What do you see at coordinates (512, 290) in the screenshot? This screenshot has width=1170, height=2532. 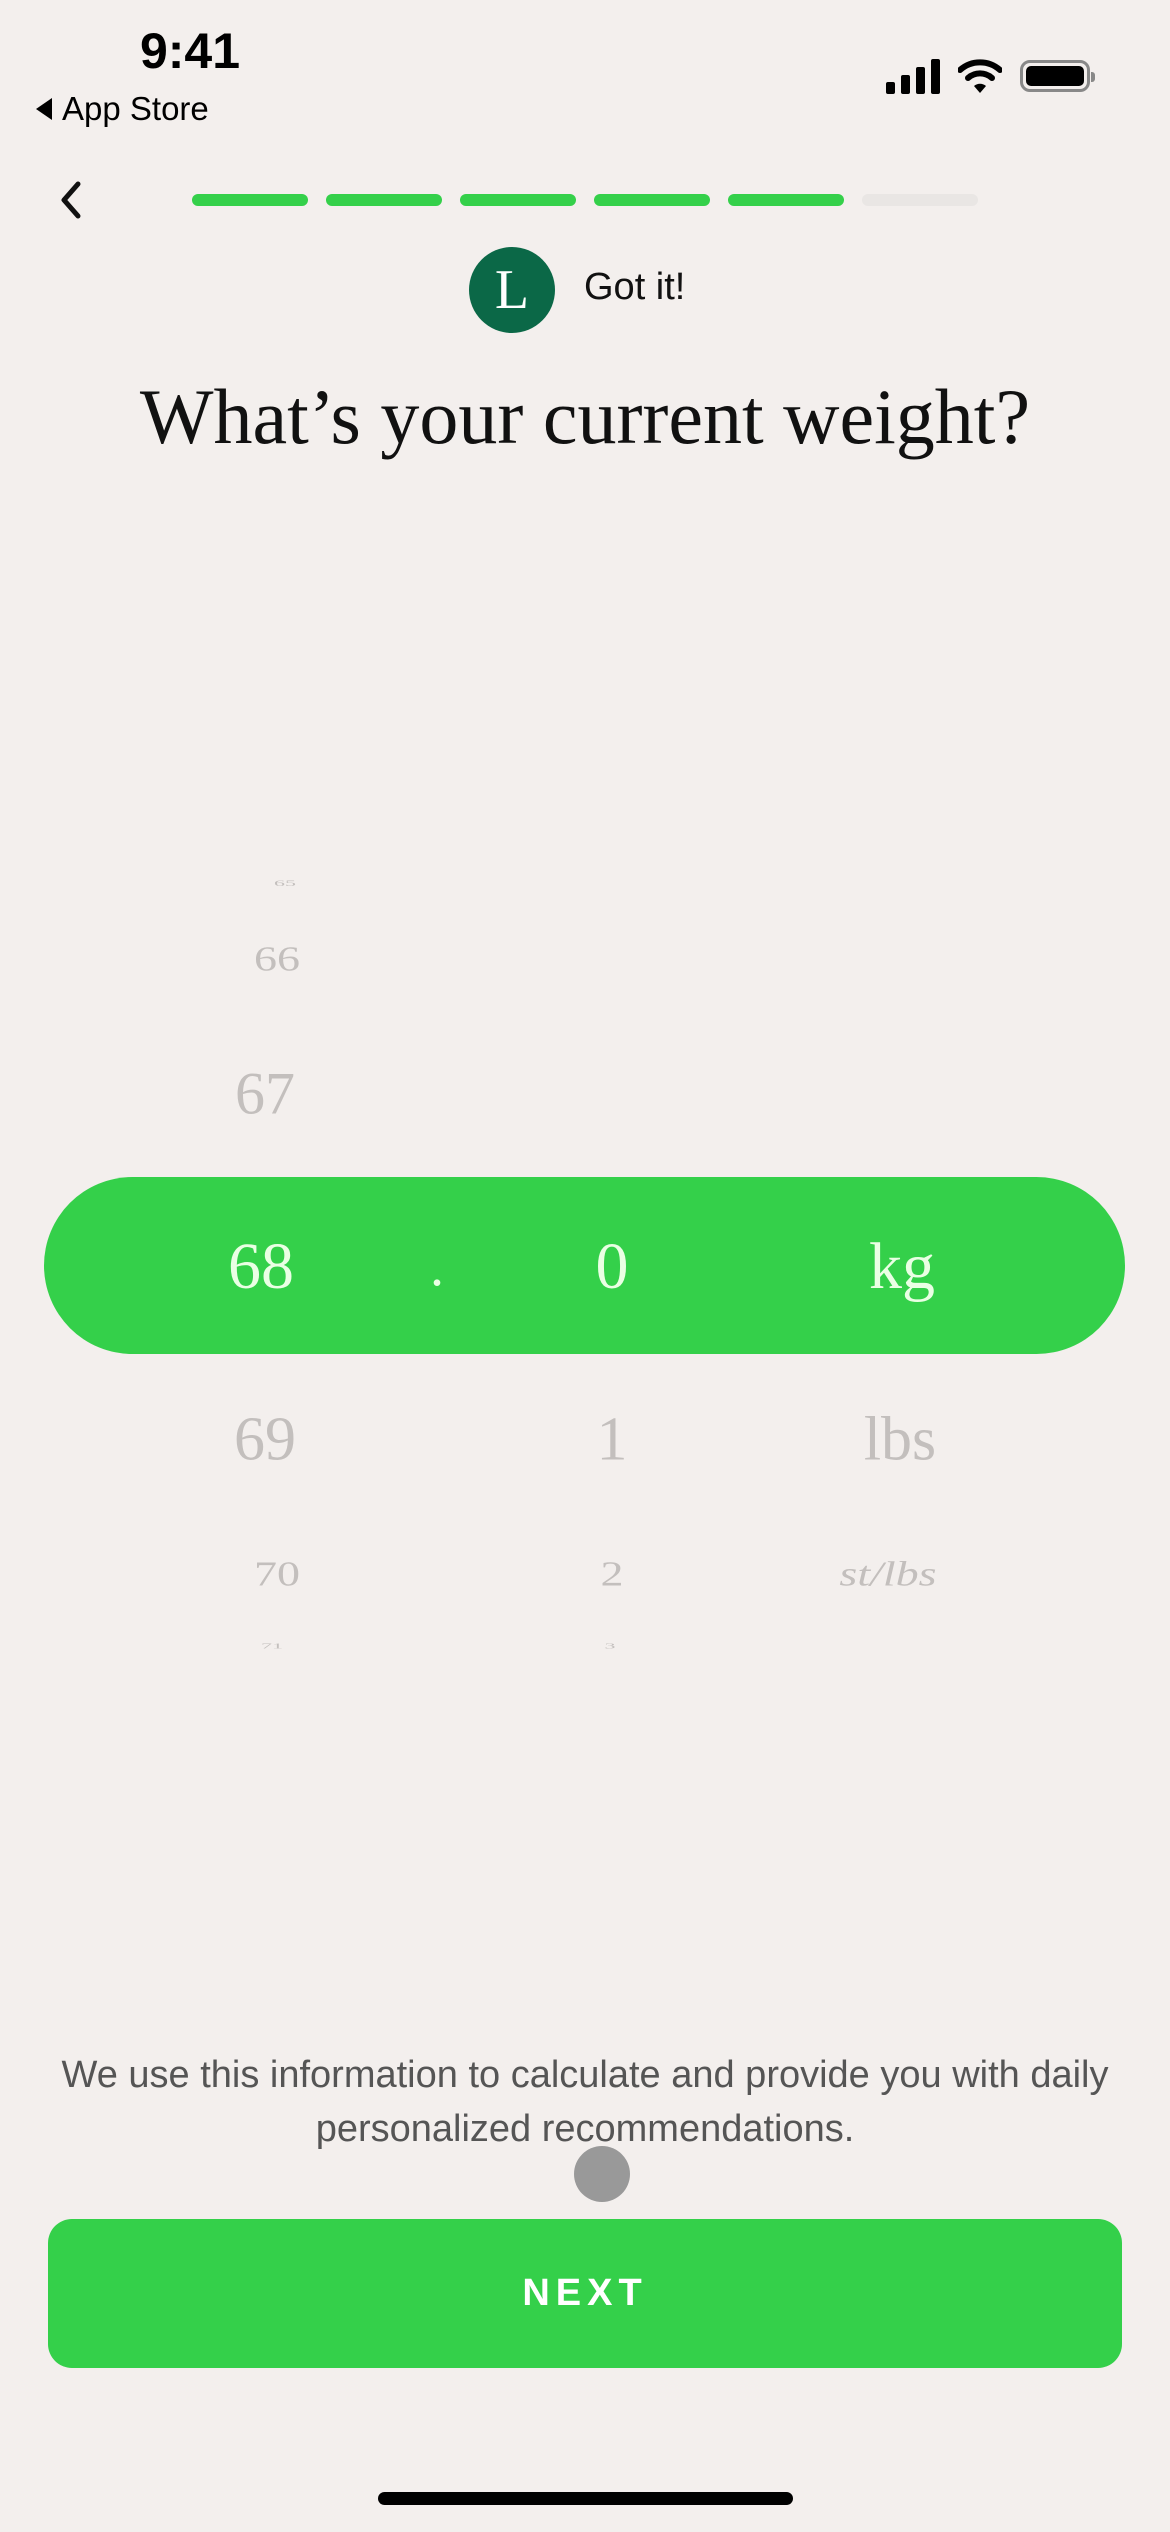 I see `coach-avatar: L` at bounding box center [512, 290].